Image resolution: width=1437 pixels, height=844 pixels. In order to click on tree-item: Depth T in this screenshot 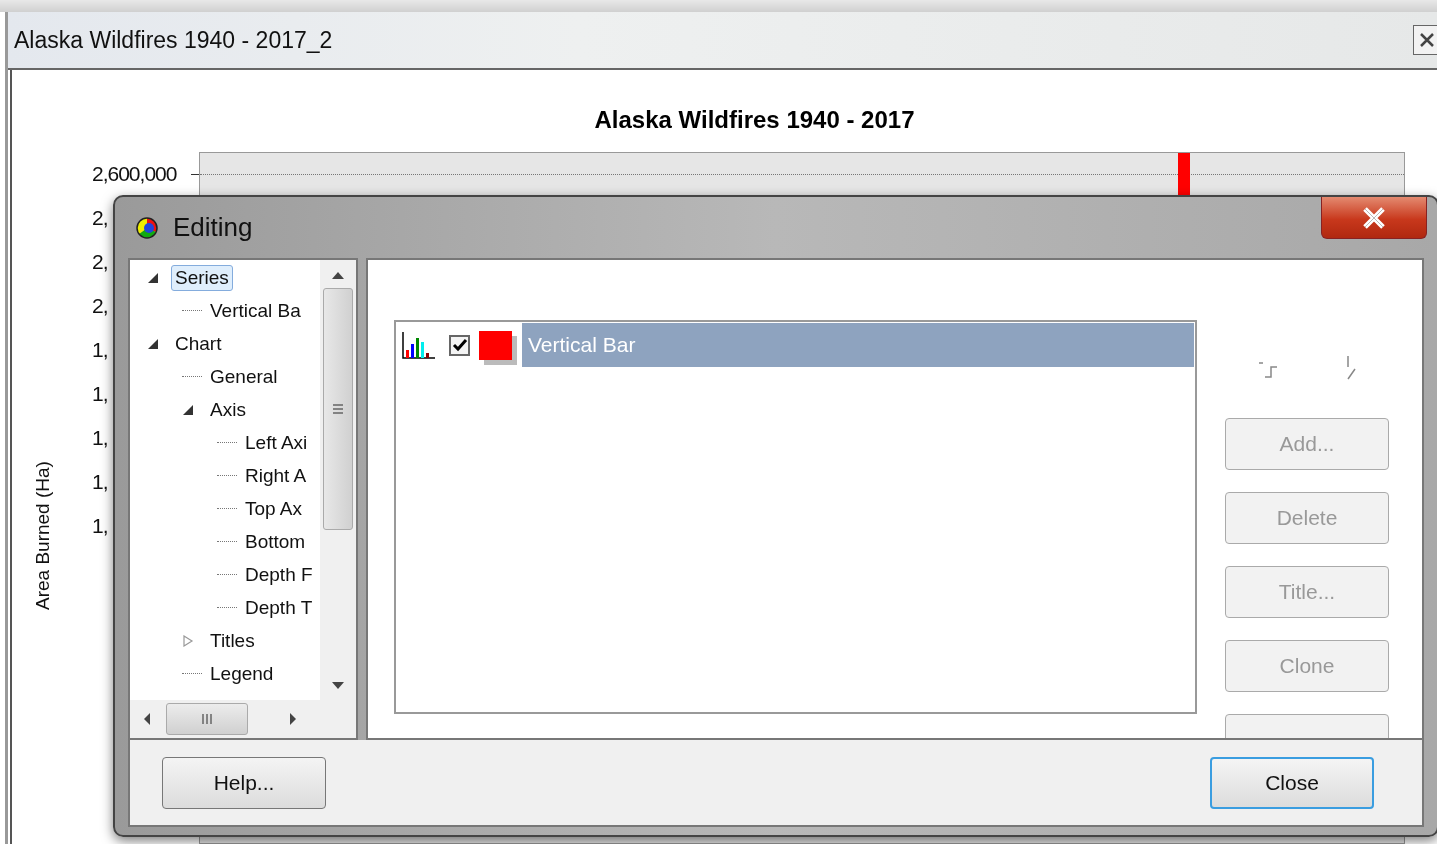, I will do `click(279, 607)`.